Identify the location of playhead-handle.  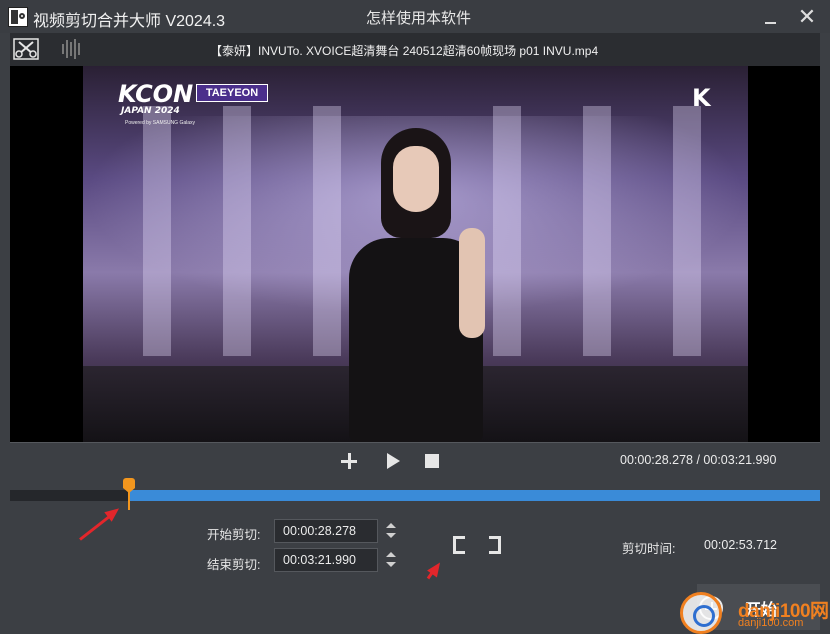
(129, 495).